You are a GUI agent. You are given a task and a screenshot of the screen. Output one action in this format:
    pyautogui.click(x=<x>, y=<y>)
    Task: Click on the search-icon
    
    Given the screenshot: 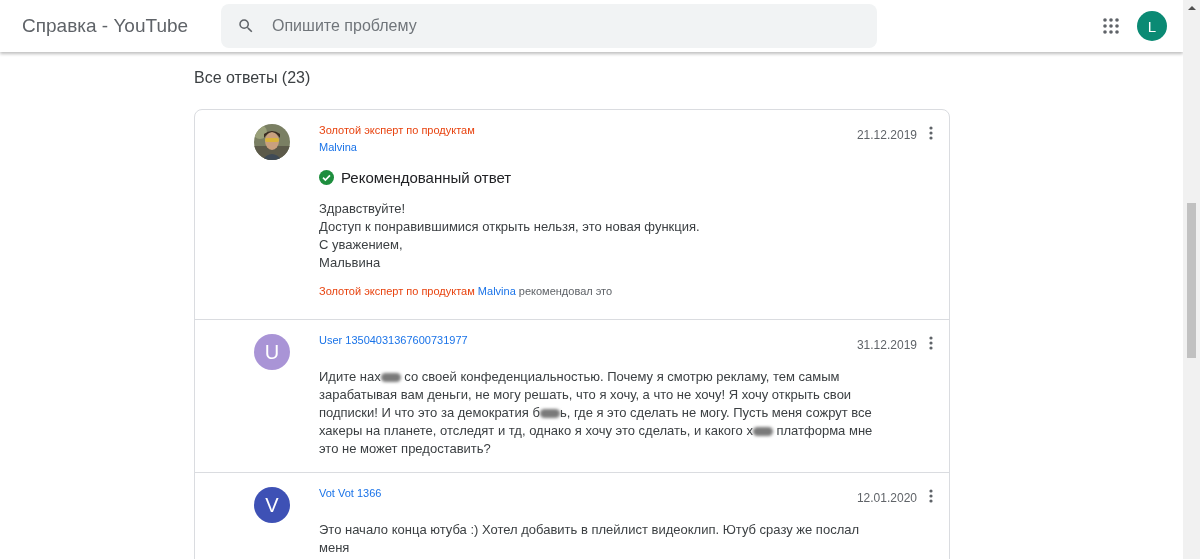 What is the action you would take?
    pyautogui.click(x=246, y=26)
    